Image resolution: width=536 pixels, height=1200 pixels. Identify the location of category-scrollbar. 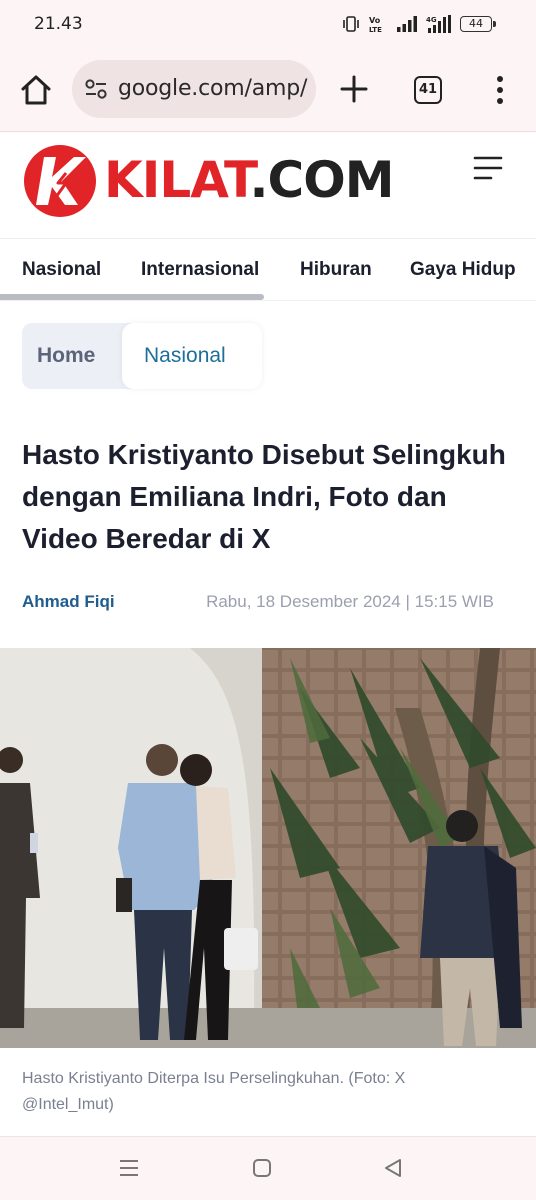
(132, 297).